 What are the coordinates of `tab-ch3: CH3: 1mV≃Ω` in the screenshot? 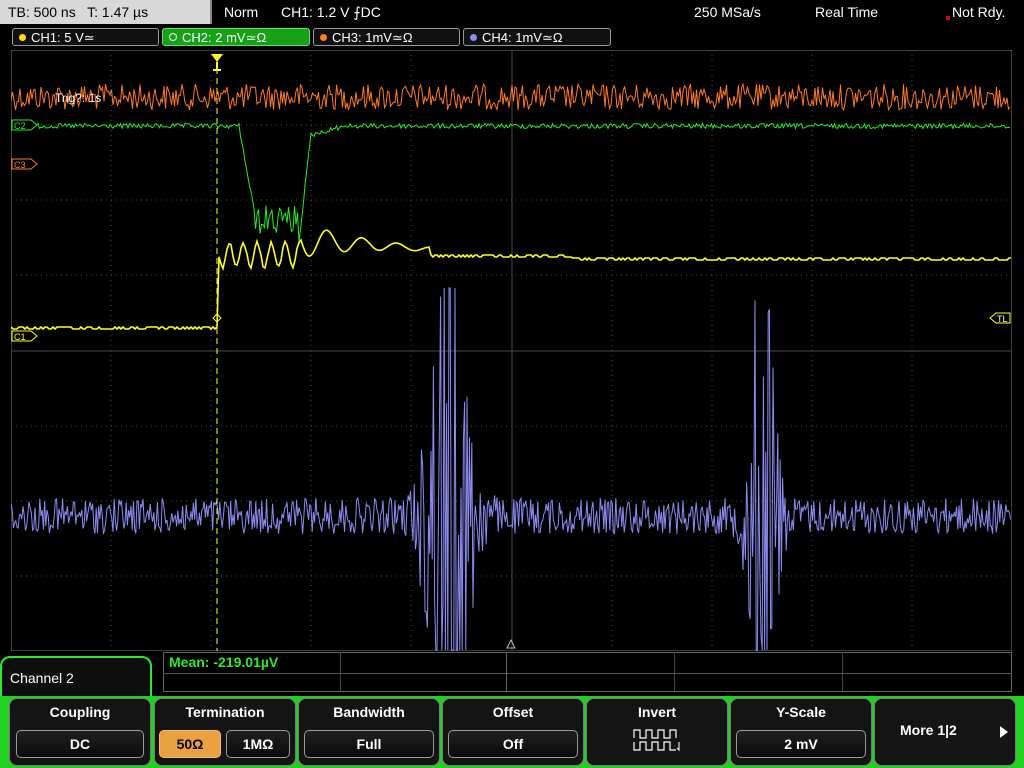 It's located at (386, 37).